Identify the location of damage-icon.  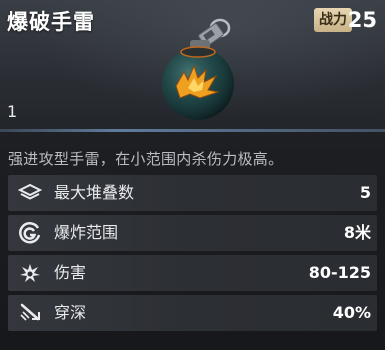
(30, 273).